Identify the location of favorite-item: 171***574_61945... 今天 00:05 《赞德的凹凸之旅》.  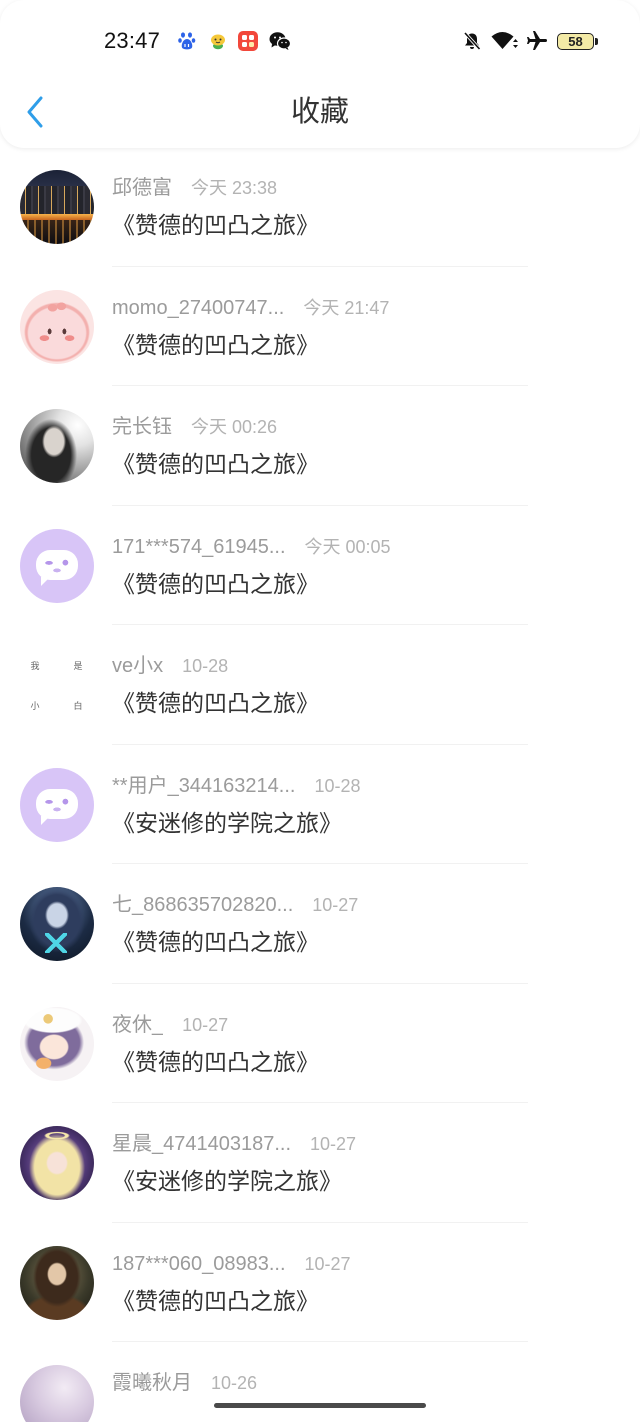
(320, 565).